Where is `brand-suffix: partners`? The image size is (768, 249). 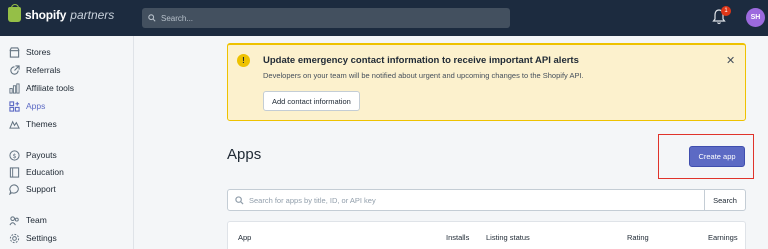
brand-suffix: partners is located at coordinates (92, 14).